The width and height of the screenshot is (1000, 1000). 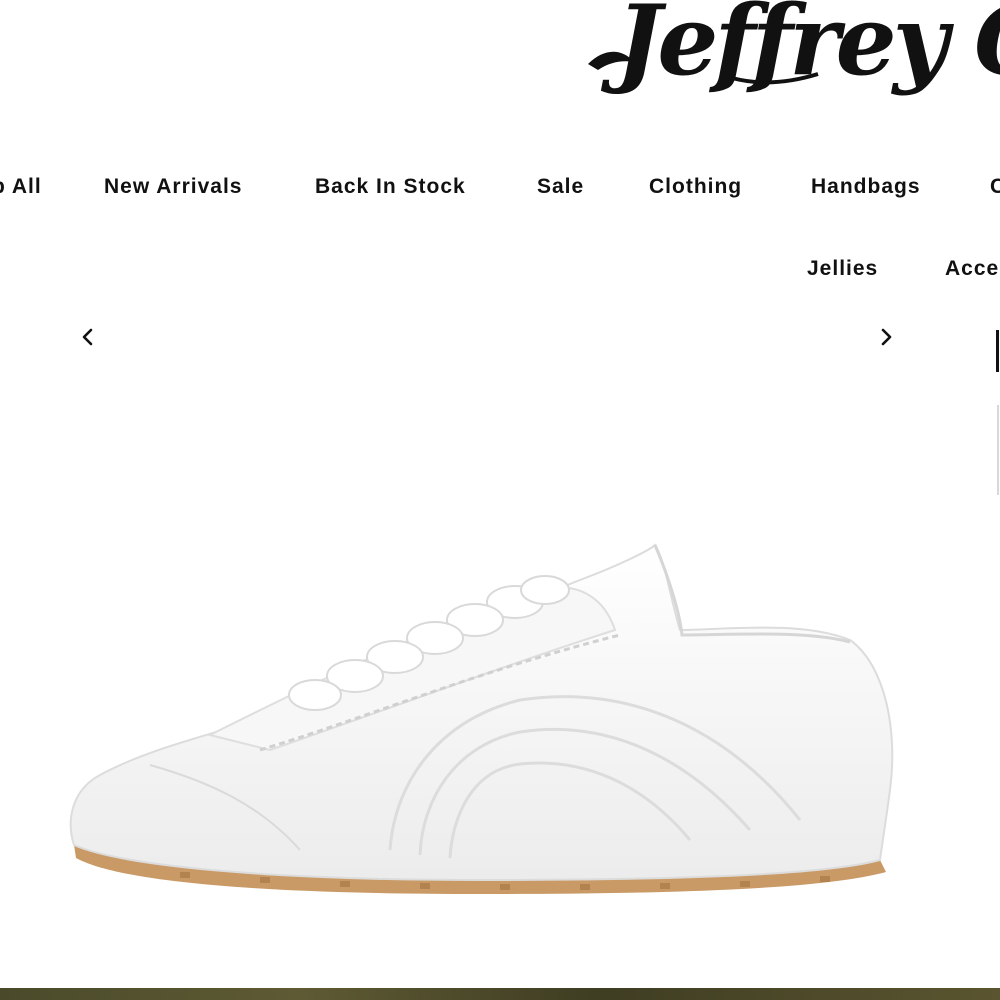 I want to click on main-nav-row-2: Jellies Acce, so click(x=500, y=269).